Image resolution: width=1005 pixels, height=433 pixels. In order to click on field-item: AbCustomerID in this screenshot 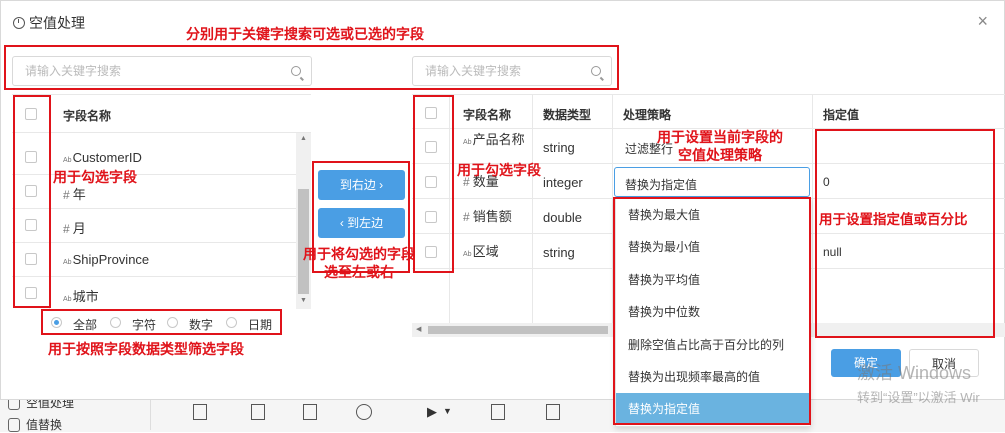, I will do `click(102, 157)`.